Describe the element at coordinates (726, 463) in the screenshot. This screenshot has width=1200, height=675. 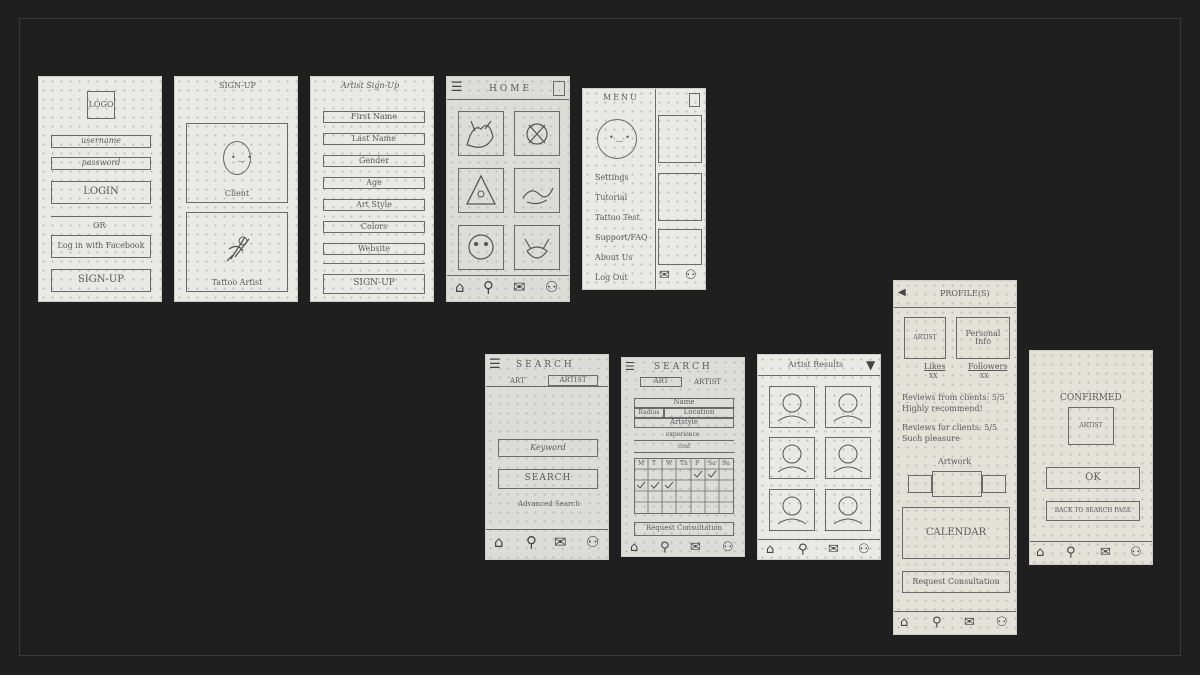
I see `day-su: Su` at that location.